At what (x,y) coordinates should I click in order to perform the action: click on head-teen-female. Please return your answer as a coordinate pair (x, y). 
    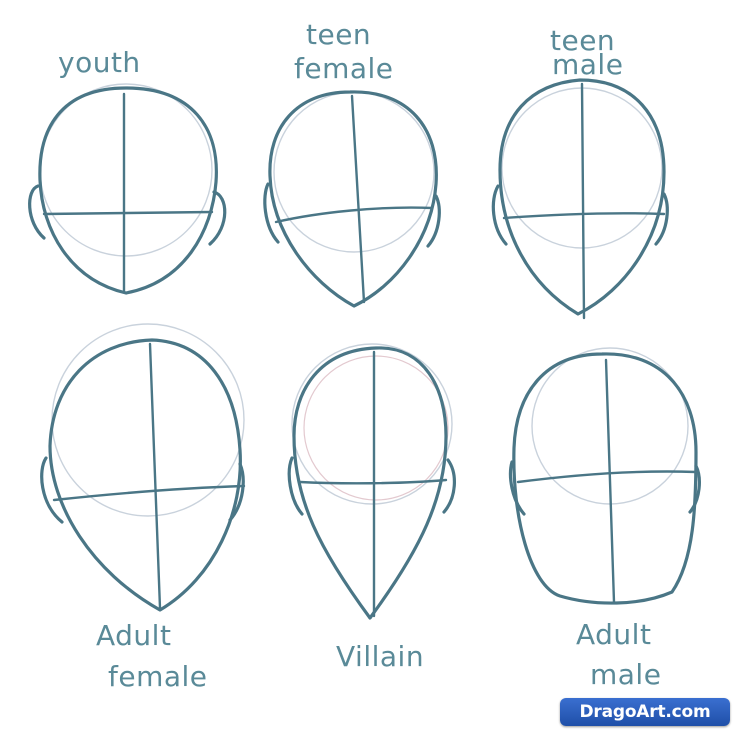
    Looking at the image, I should click on (352, 199).